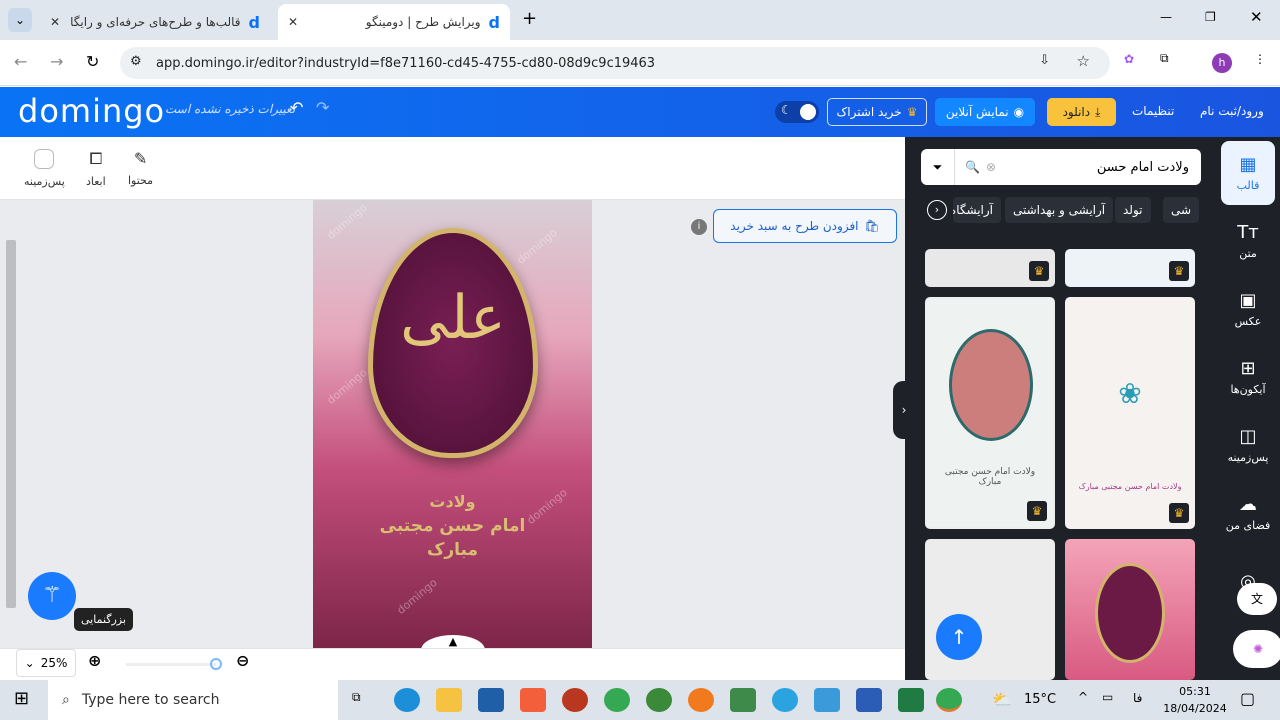  What do you see at coordinates (805, 226) in the screenshot?
I see `add-to-cart-button: 🛍 افزودن طرح به سبد خرید` at bounding box center [805, 226].